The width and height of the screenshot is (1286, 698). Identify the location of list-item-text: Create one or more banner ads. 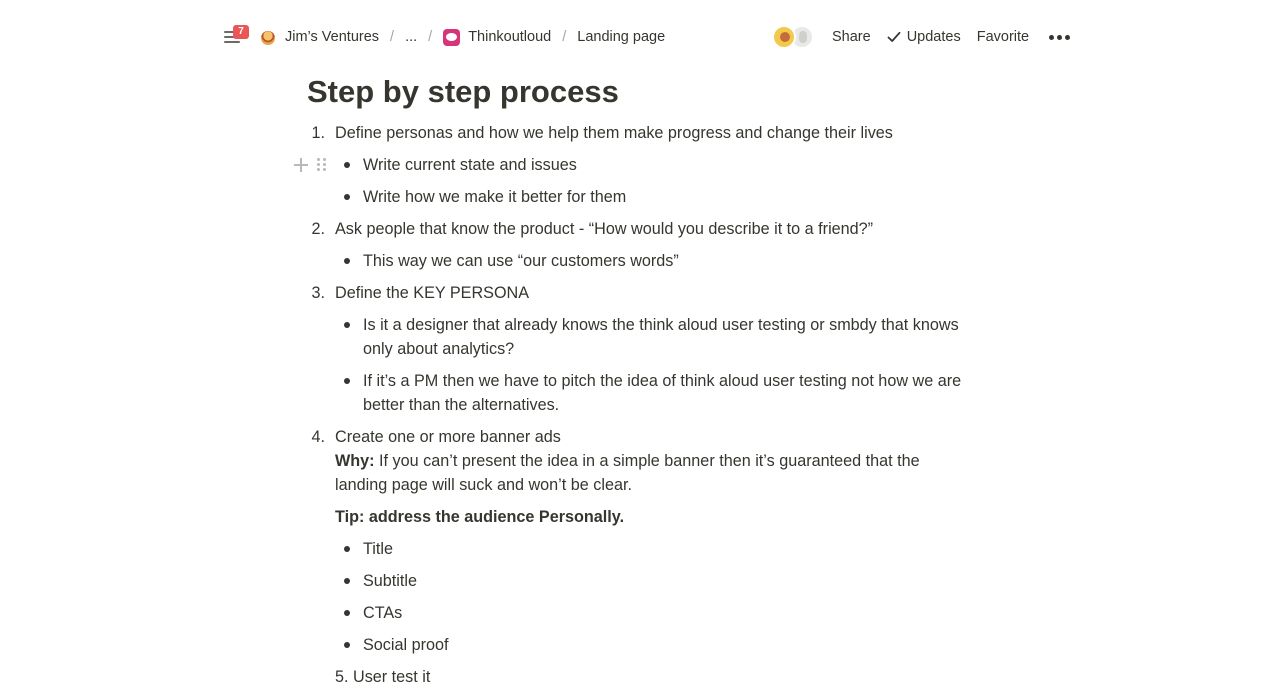
(448, 437).